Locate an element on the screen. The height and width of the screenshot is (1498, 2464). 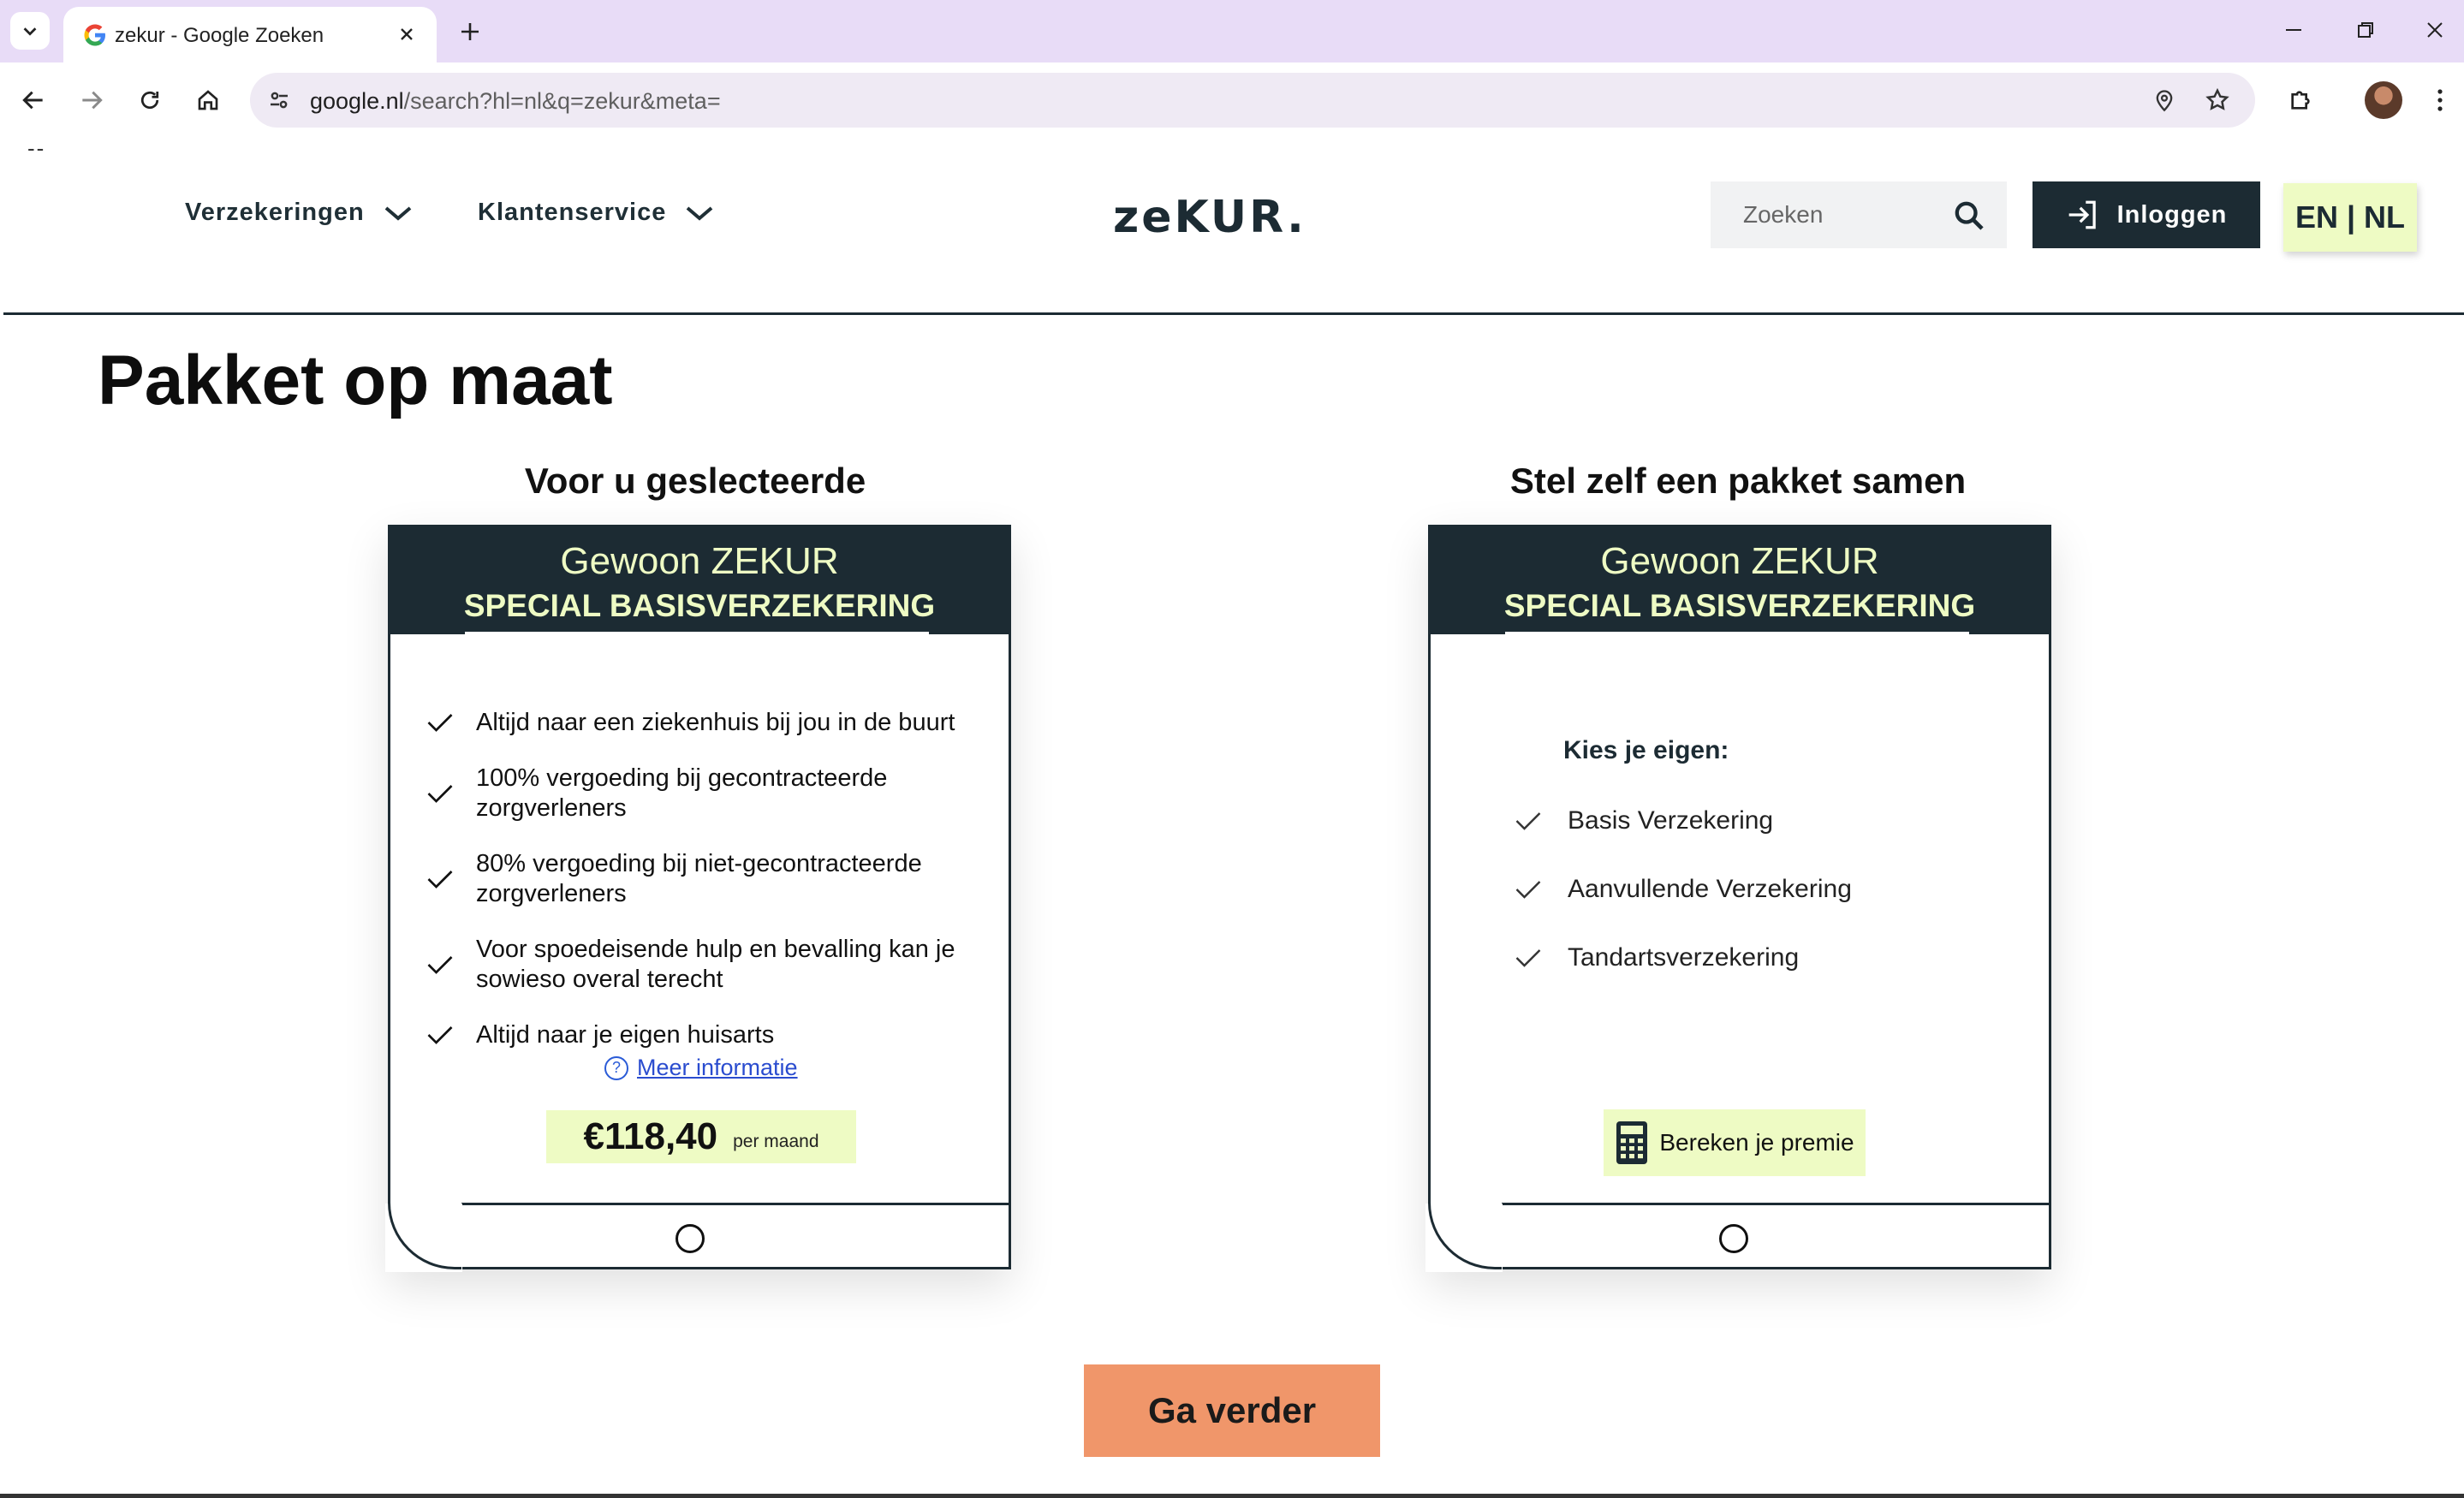
arrow-right-icon is located at coordinates (92, 100).